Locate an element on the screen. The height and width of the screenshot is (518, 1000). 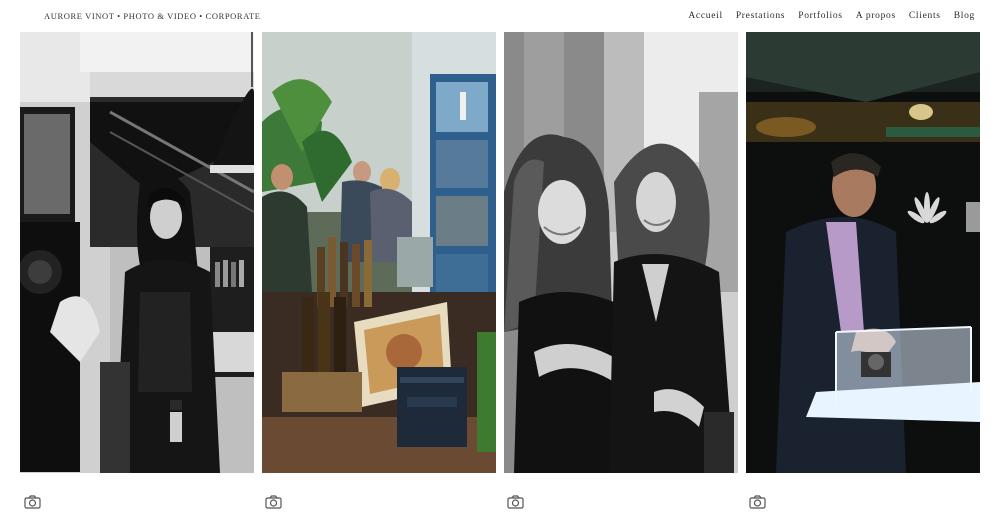
nav-item-clients: Clients is located at coordinates (925, 16).